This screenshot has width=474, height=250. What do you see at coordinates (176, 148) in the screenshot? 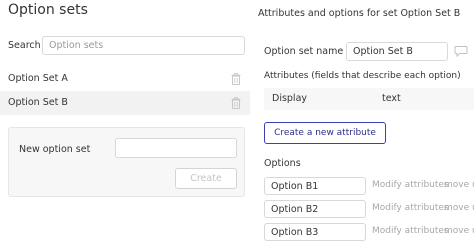
I see `new-option-set-input` at bounding box center [176, 148].